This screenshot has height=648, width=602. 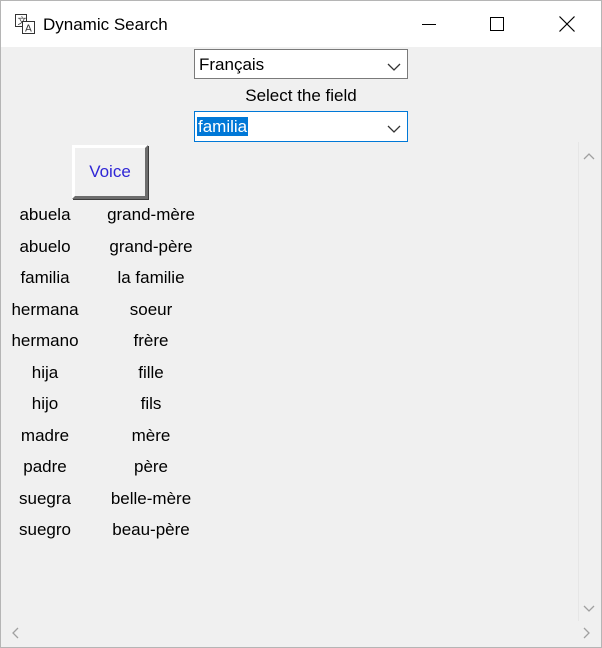 I want to click on word-french: frère, so click(x=151, y=340).